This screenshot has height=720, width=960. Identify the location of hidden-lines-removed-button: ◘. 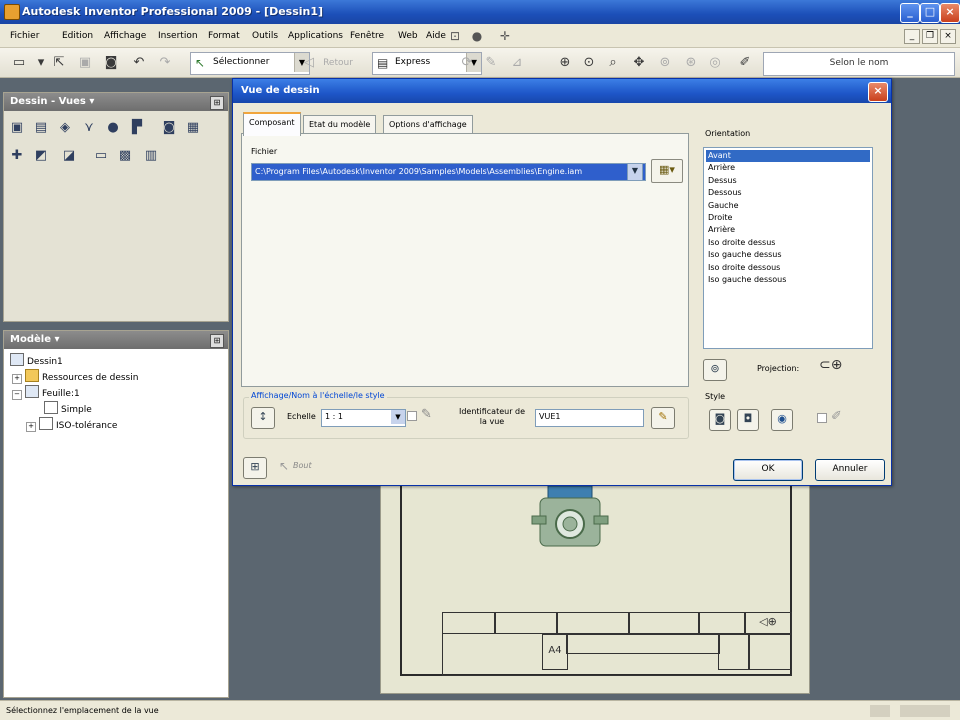
(748, 420).